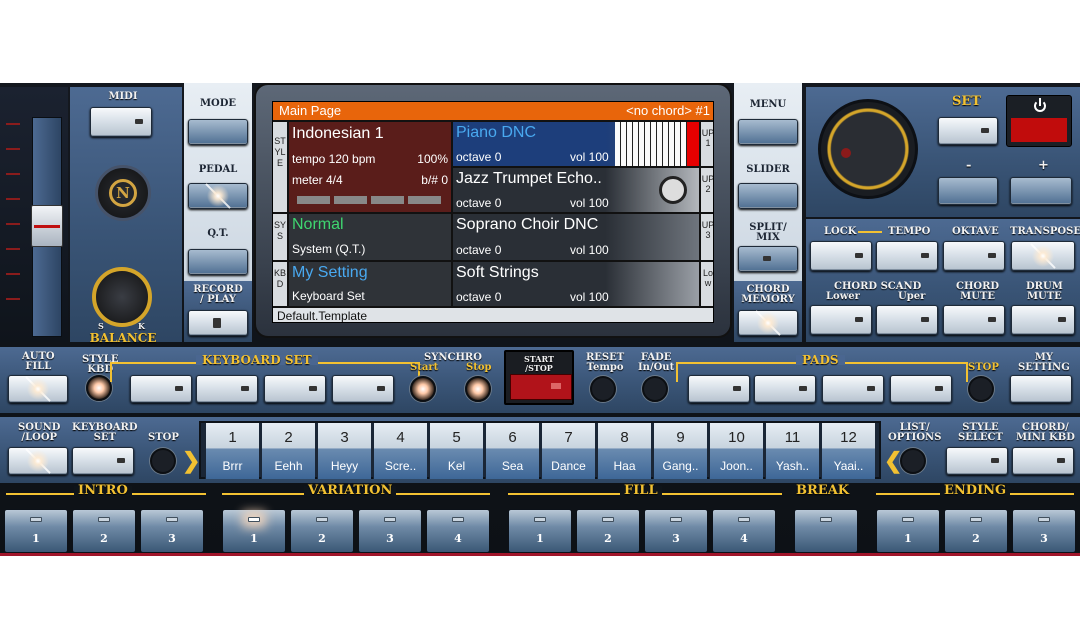 This screenshot has height=640, width=1080. Describe the element at coordinates (603, 389) in the screenshot. I see `reset-tempo-button` at that location.